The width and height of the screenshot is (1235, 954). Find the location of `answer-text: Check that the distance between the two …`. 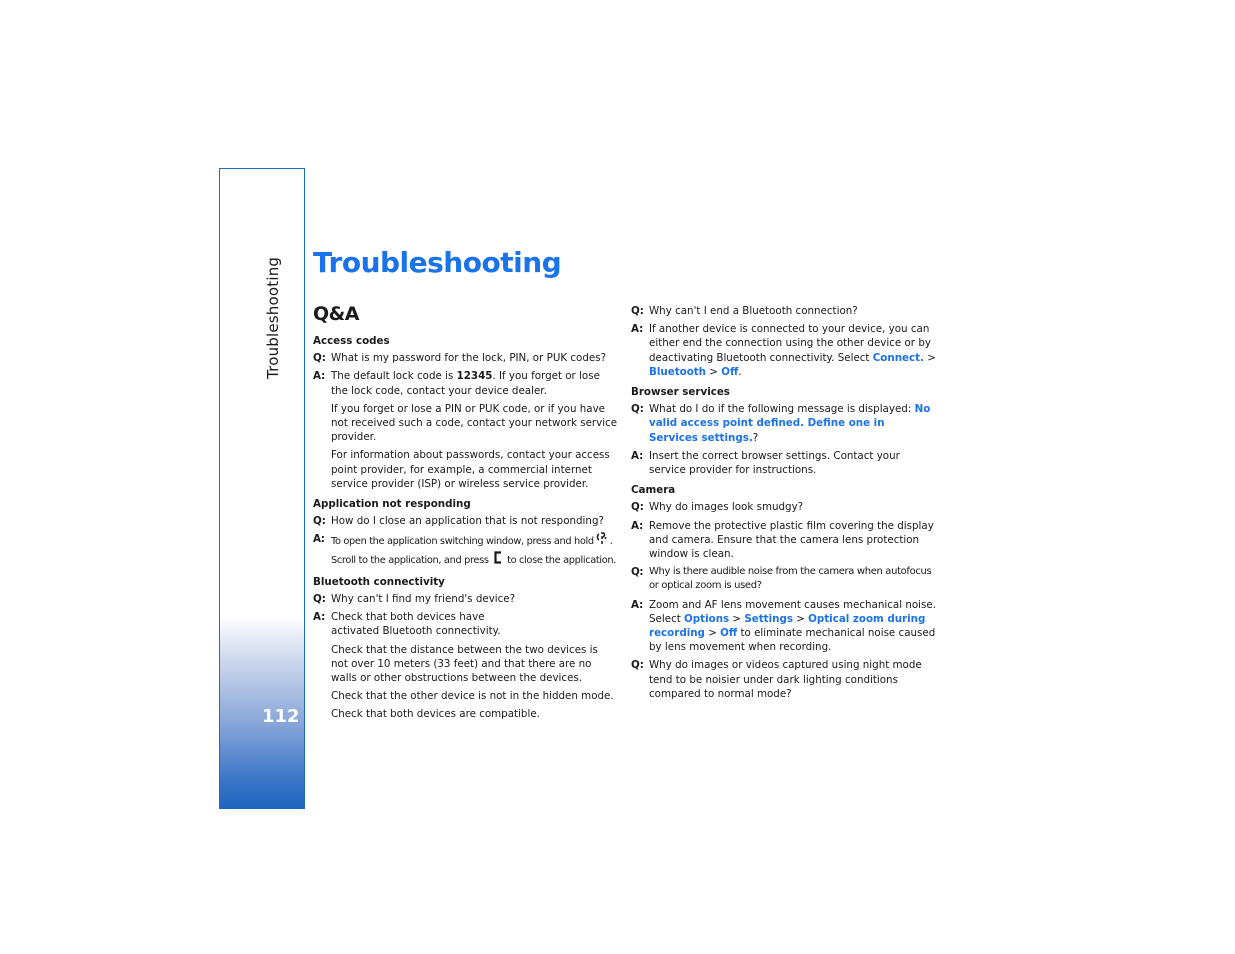

answer-text: Check that the distance between the two … is located at coordinates (464, 664).